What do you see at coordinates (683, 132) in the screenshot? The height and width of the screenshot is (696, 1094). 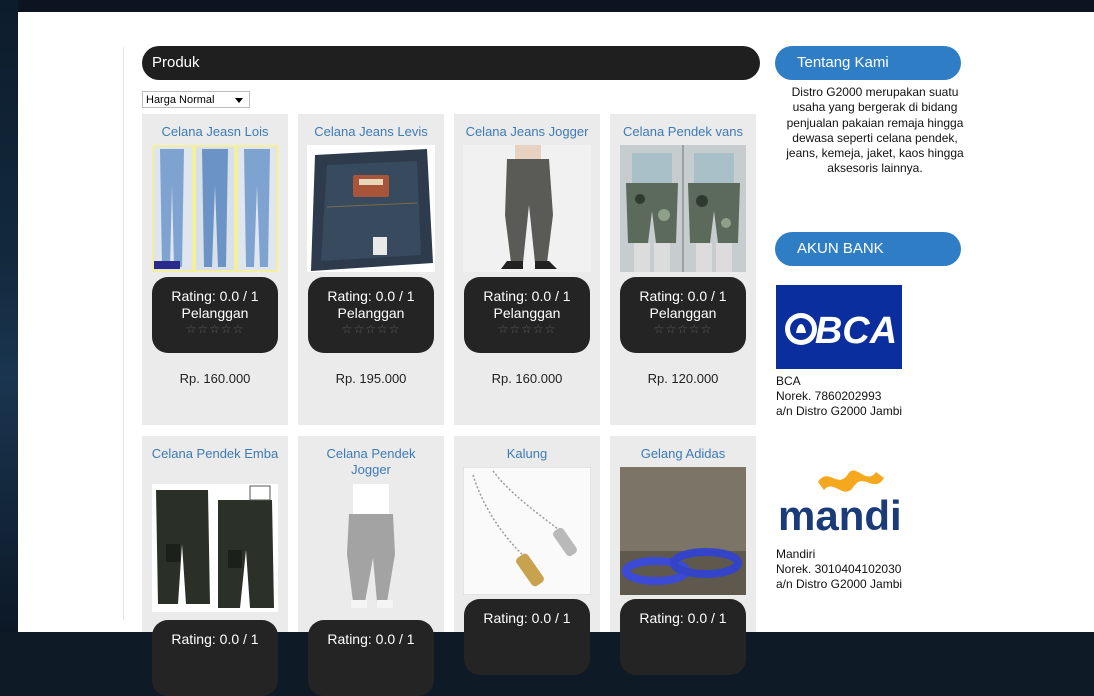 I see `product-name: Celana Pendek vans` at bounding box center [683, 132].